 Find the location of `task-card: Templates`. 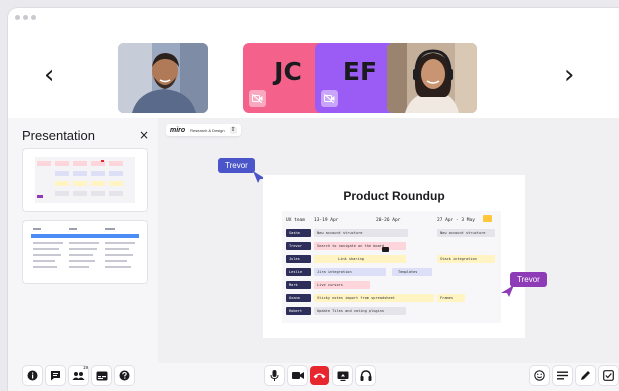

task-card: Templates is located at coordinates (412, 272).